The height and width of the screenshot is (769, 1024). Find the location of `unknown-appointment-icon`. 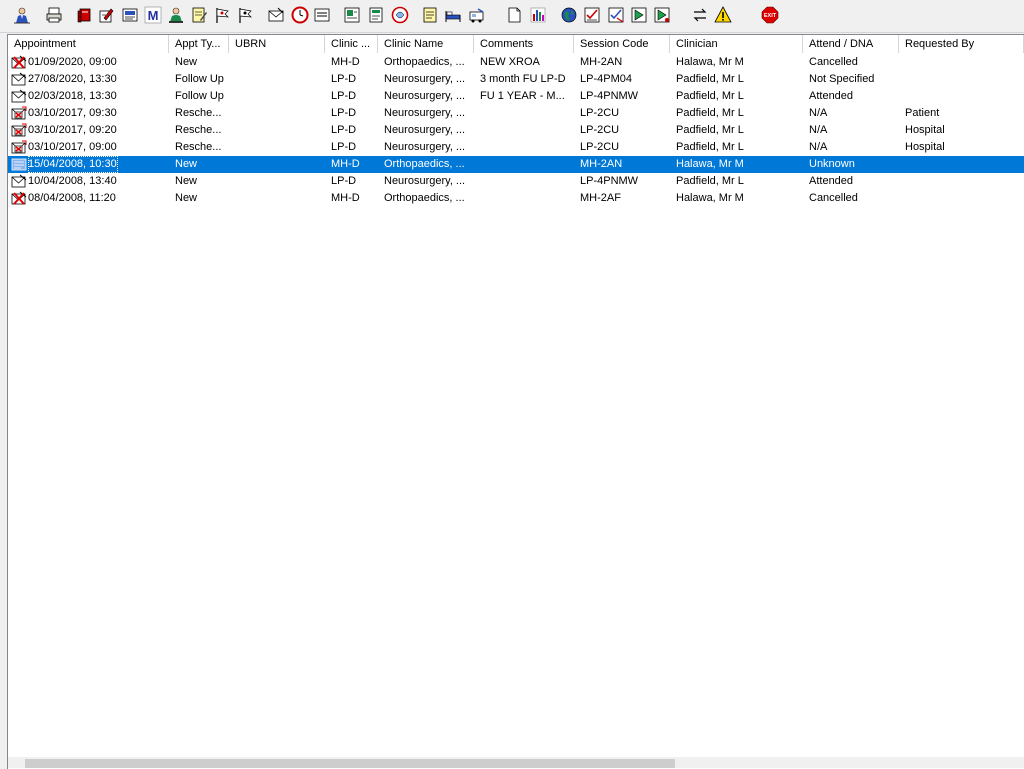

unknown-appointment-icon is located at coordinates (19, 164).